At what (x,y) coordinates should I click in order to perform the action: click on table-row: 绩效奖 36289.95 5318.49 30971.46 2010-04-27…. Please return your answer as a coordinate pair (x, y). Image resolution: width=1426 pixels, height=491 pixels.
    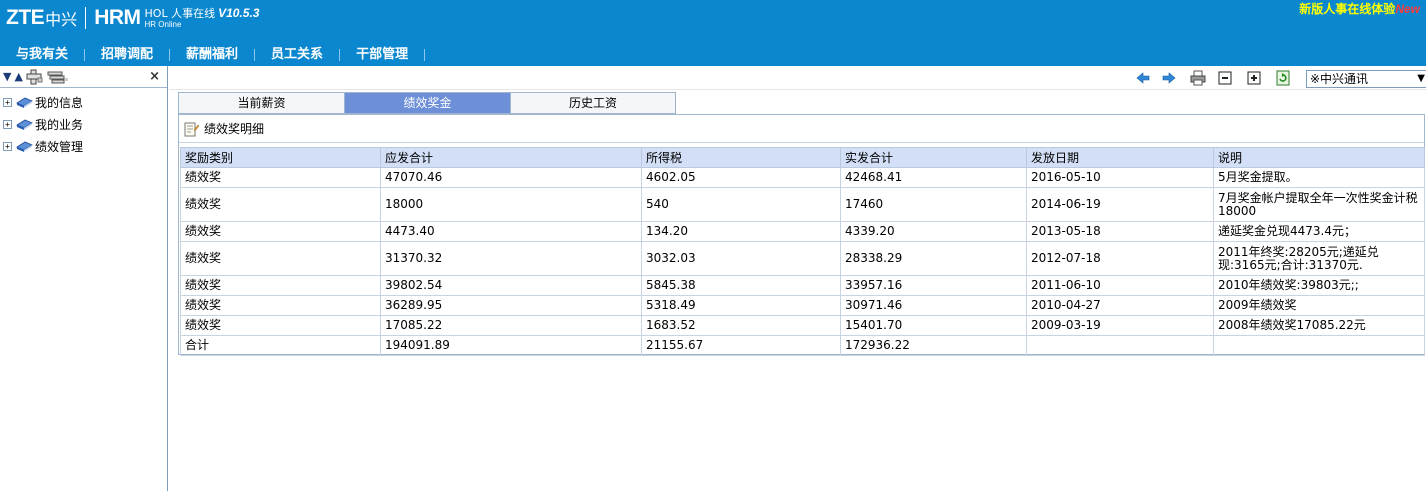
    Looking at the image, I should click on (802, 305).